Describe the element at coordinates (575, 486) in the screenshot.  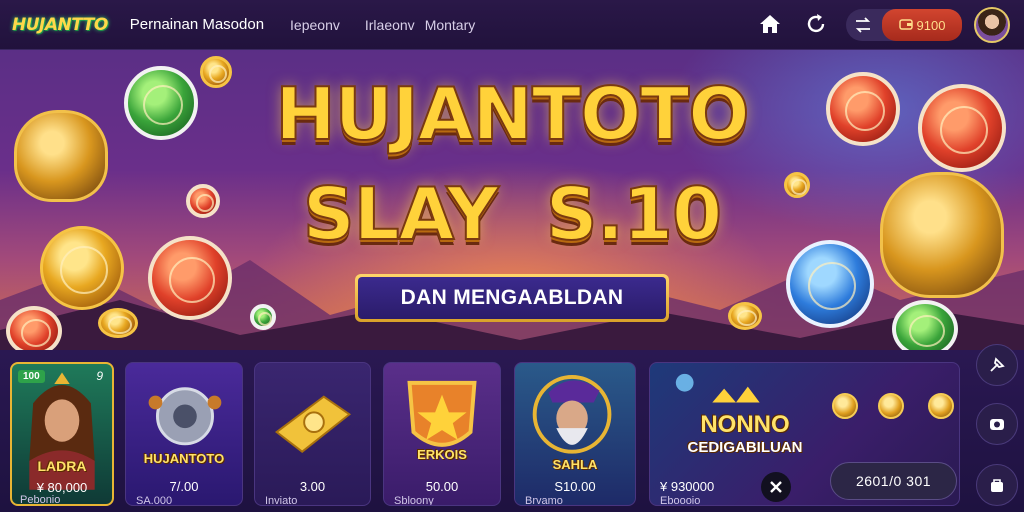
I see `game-price: S10.00` at that location.